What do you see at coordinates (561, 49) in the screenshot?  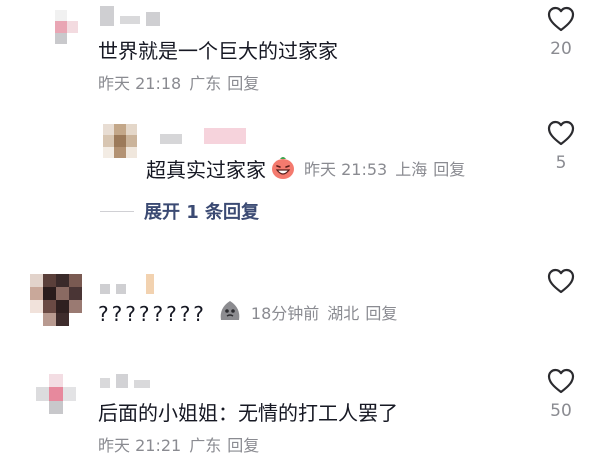 I see `like-count: 20` at bounding box center [561, 49].